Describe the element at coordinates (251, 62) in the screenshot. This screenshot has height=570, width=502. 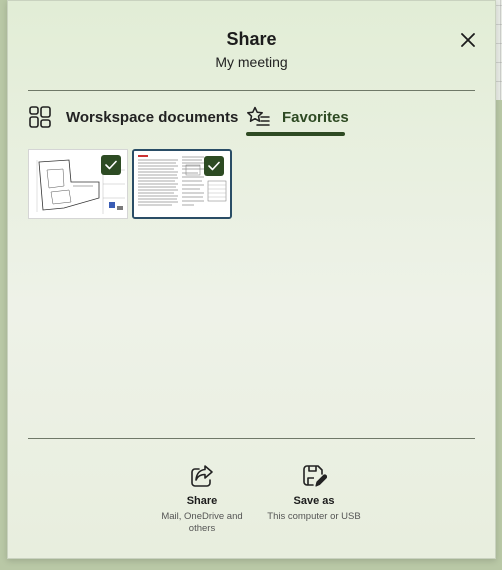
I see `dialog-subtitle: My meeting` at that location.